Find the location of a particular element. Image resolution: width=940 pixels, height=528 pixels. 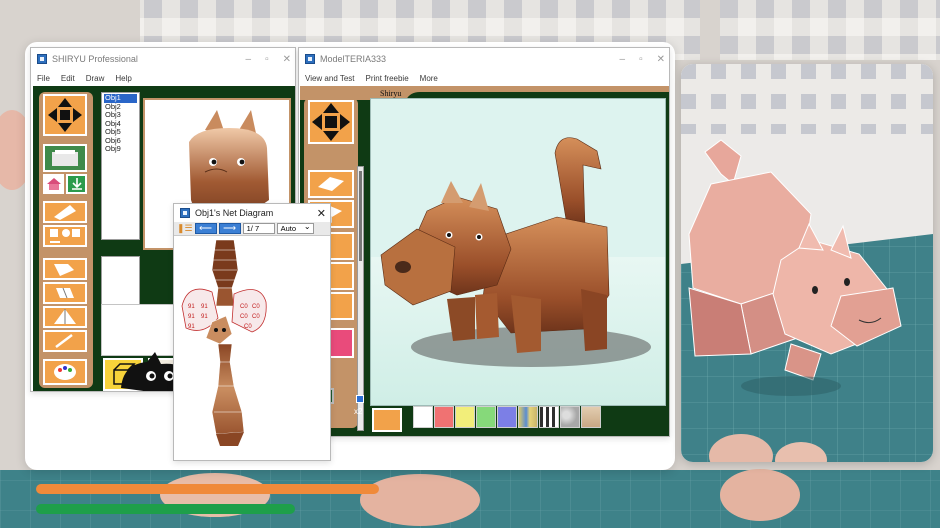

paper-tool is located at coordinates (65, 212).